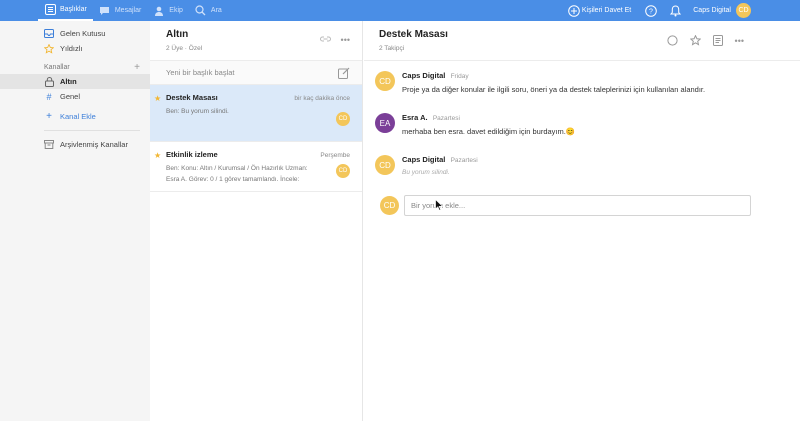 The height and width of the screenshot is (421, 800). I want to click on sidebar-item-label: Gelen Kutusu, so click(83, 33).